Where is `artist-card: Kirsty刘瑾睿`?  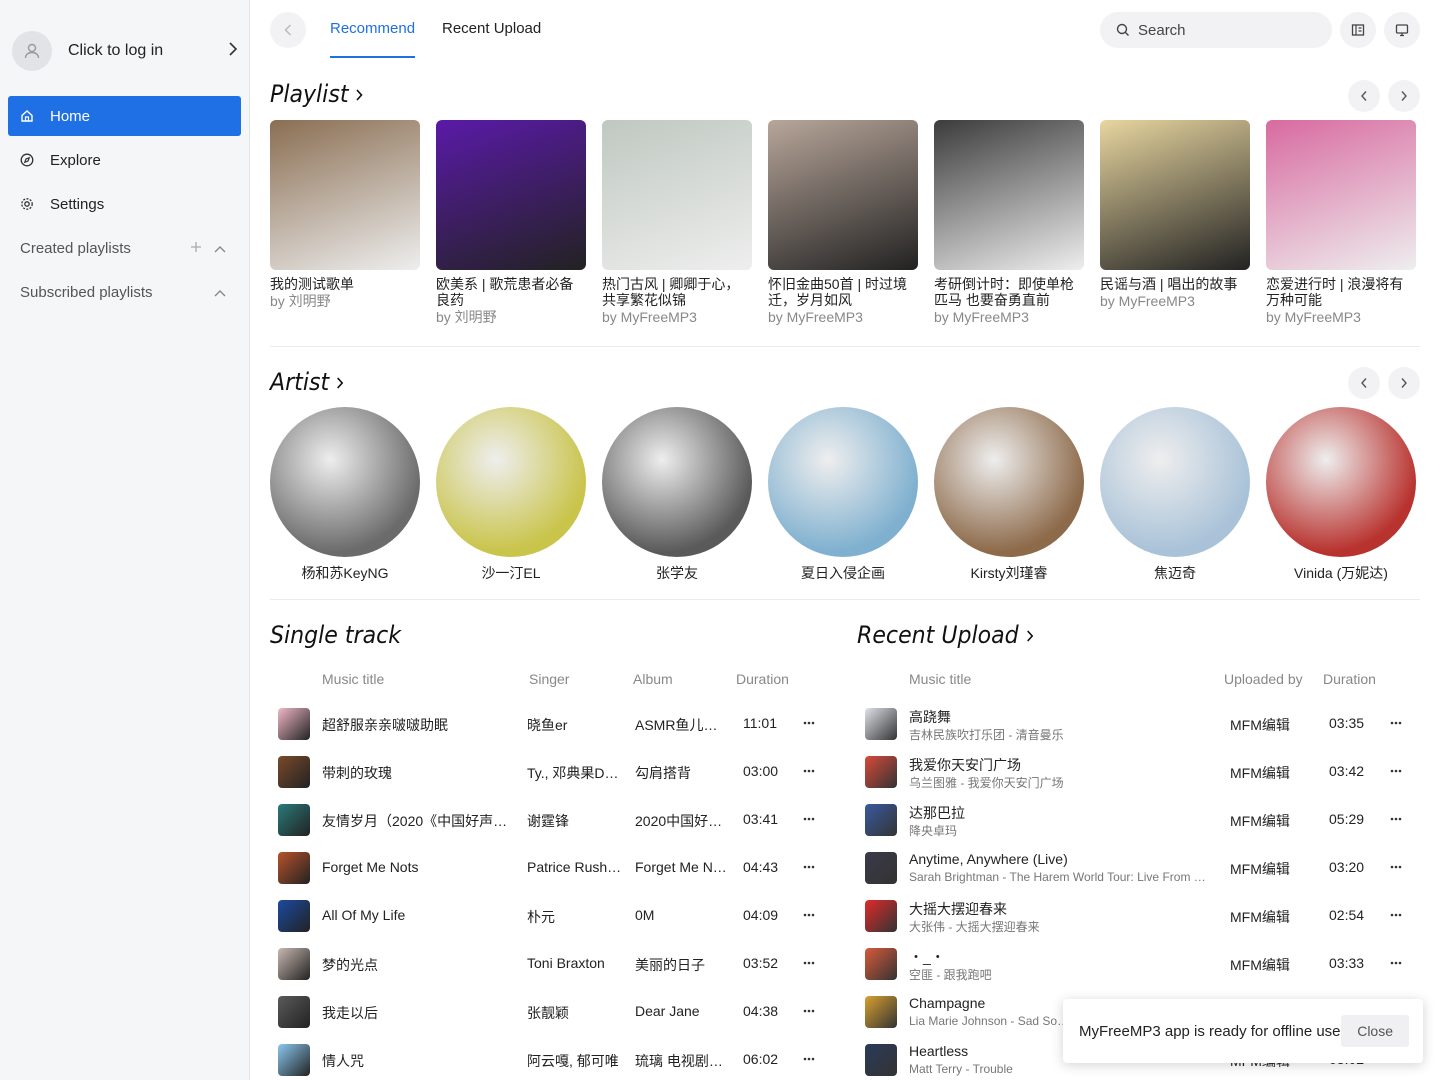
artist-card: Kirsty刘瑾睿 is located at coordinates (1009, 495).